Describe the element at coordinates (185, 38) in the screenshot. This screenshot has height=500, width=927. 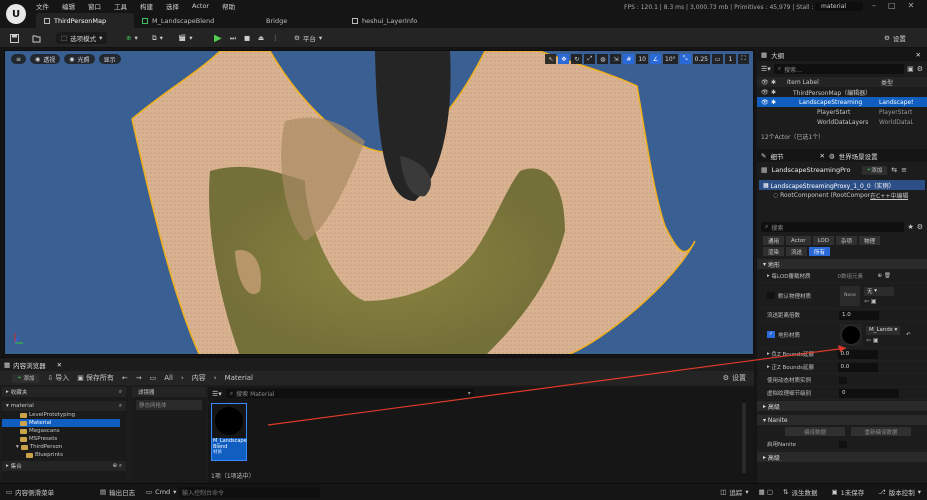
I see `cinematics-button: 🎬︎ ▾` at that location.